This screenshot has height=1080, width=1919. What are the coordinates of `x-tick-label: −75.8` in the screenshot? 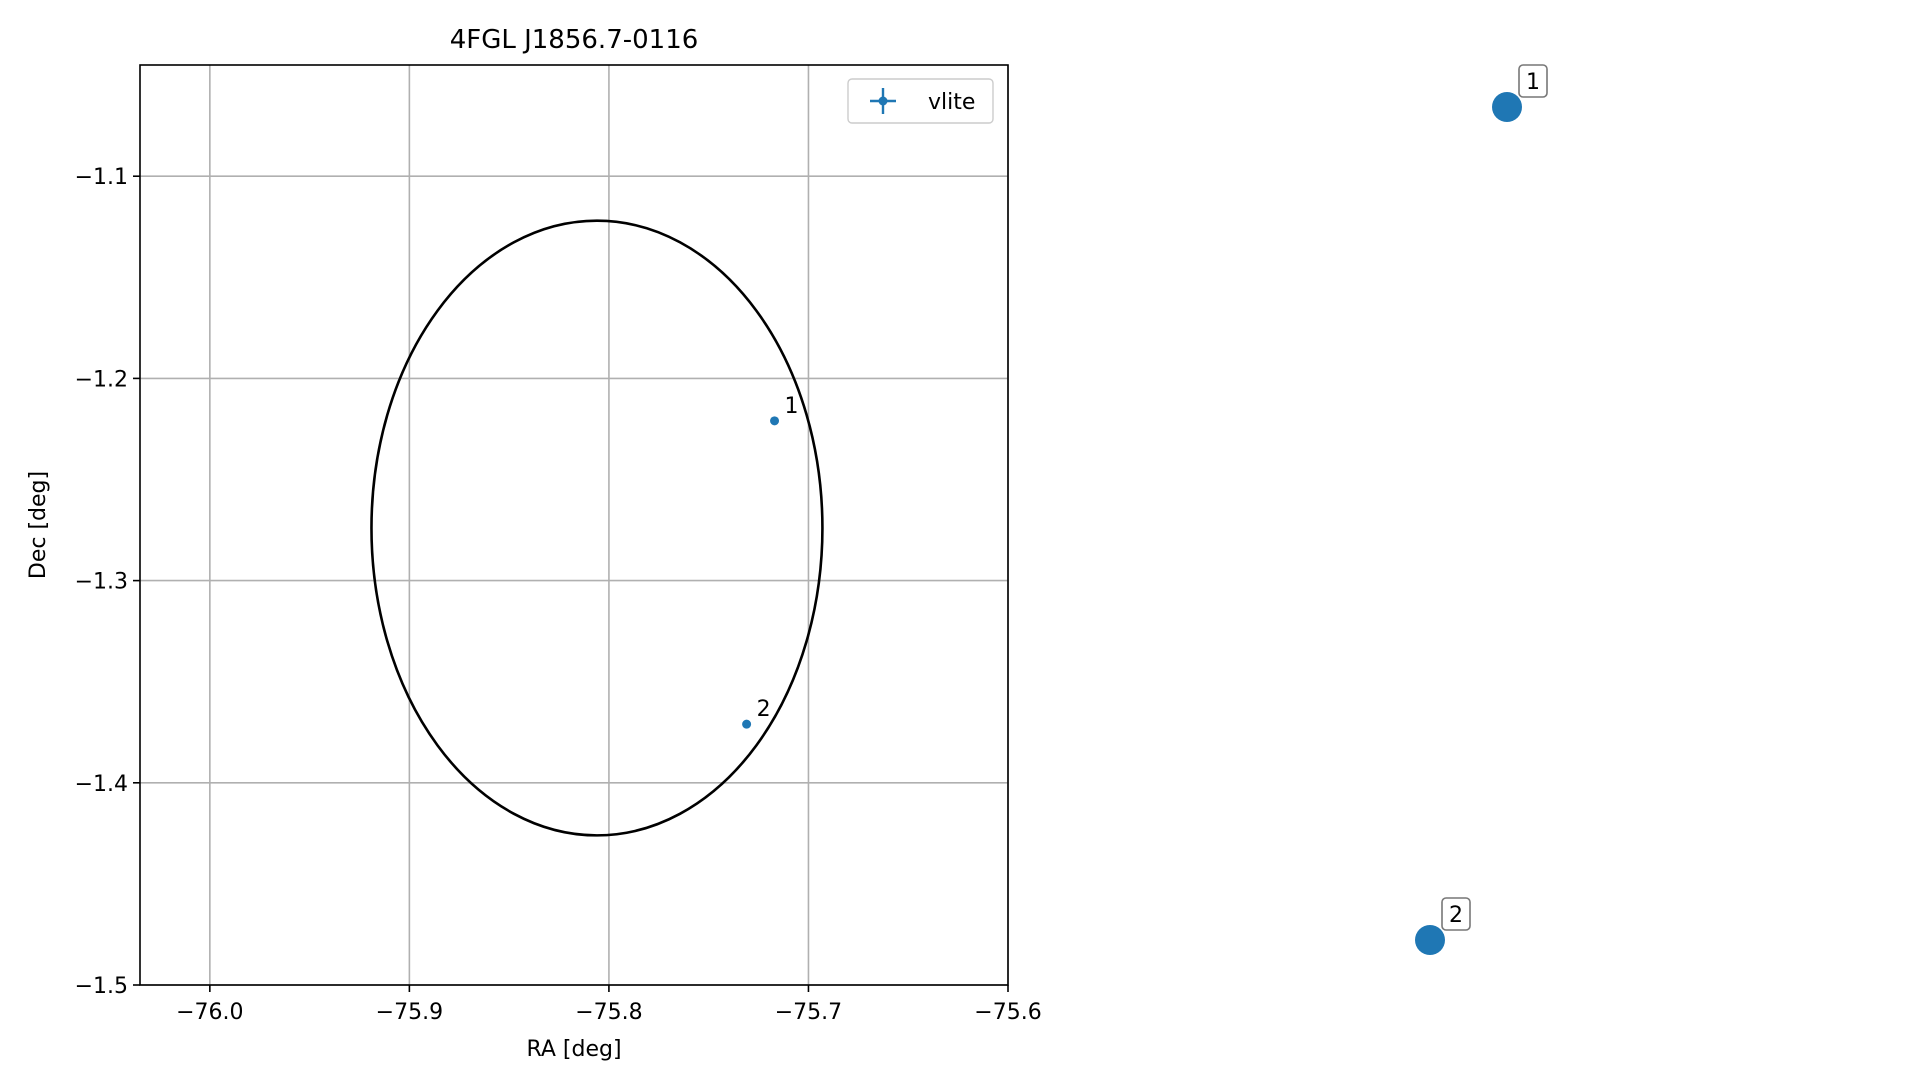 It's located at (608, 1012).